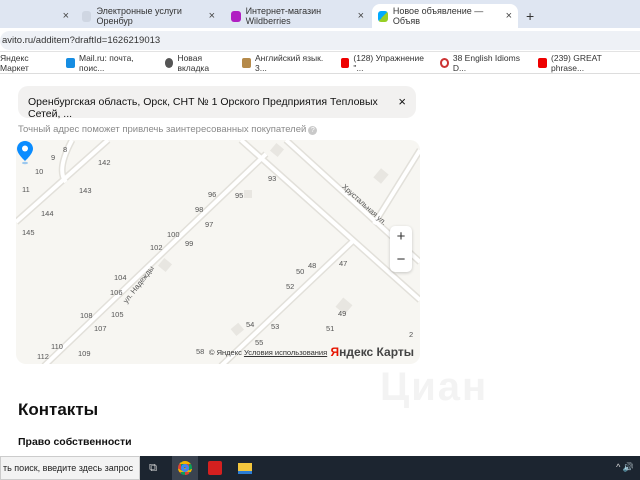 This screenshot has width=640, height=480. Describe the element at coordinates (285, 352) in the screenshot. I see `terms-link: Условия использования` at that location.